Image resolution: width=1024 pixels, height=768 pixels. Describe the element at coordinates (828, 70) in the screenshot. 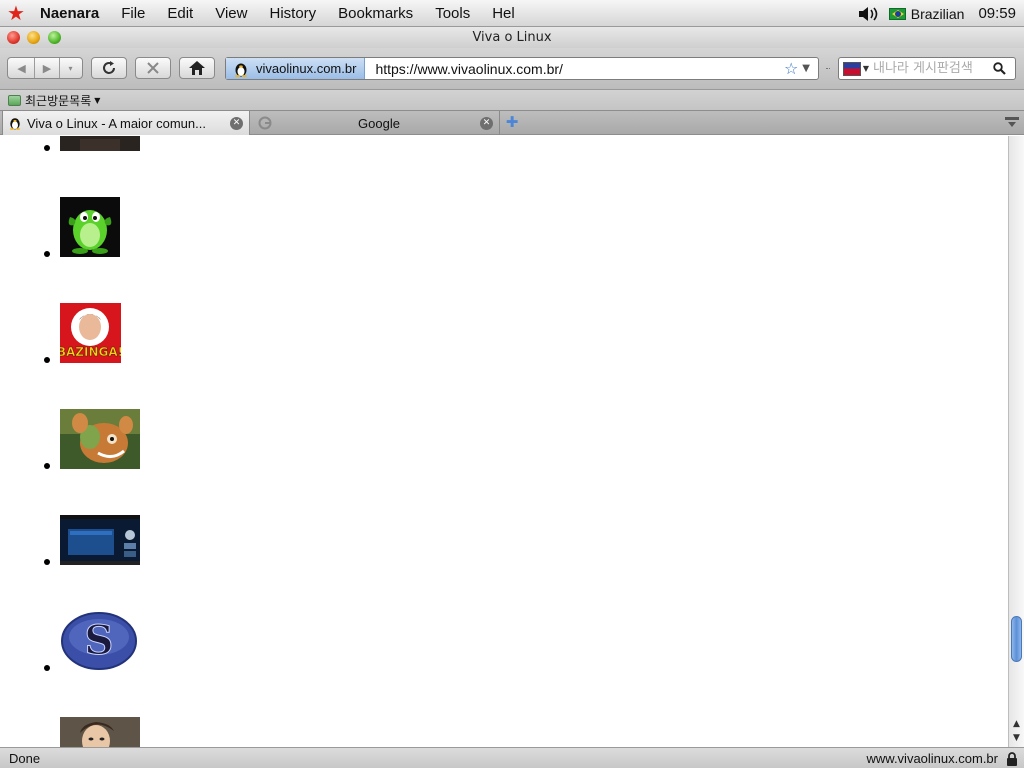

I see `toolbar-resize-grip` at that location.